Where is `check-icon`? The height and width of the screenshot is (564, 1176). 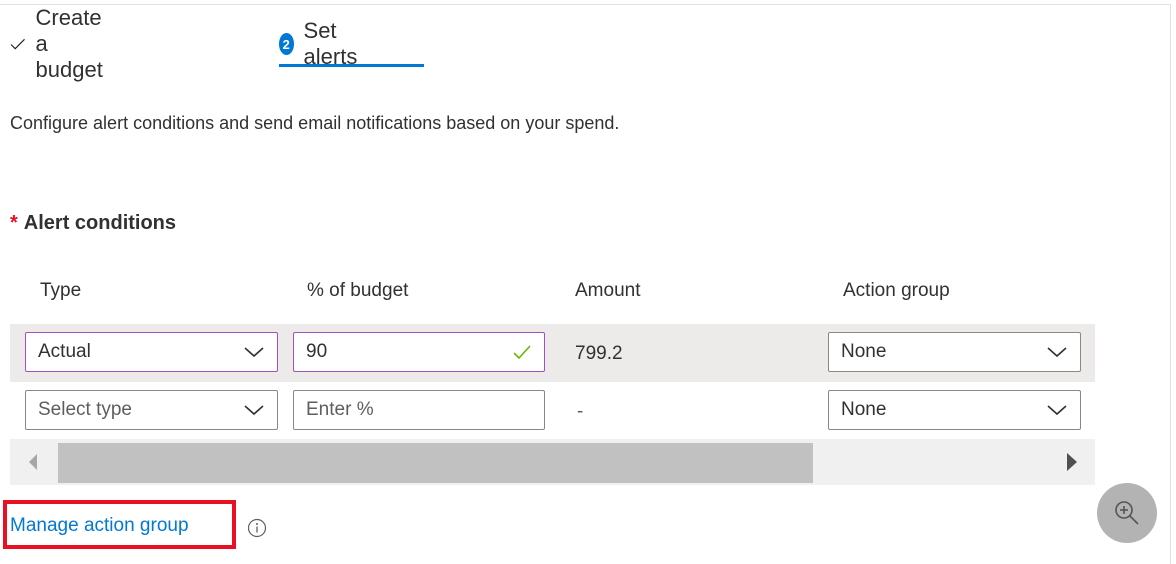
check-icon is located at coordinates (17, 44).